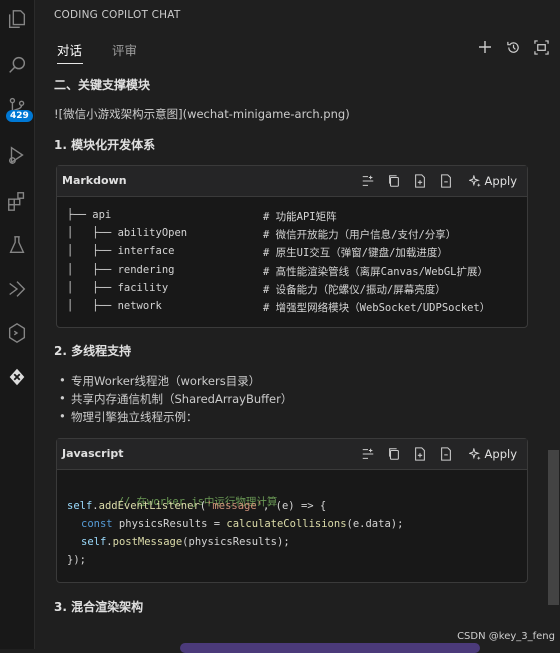 The height and width of the screenshot is (653, 560). Describe the element at coordinates (114, 306) in the screenshot. I see `code-line: │ ├── network` at that location.